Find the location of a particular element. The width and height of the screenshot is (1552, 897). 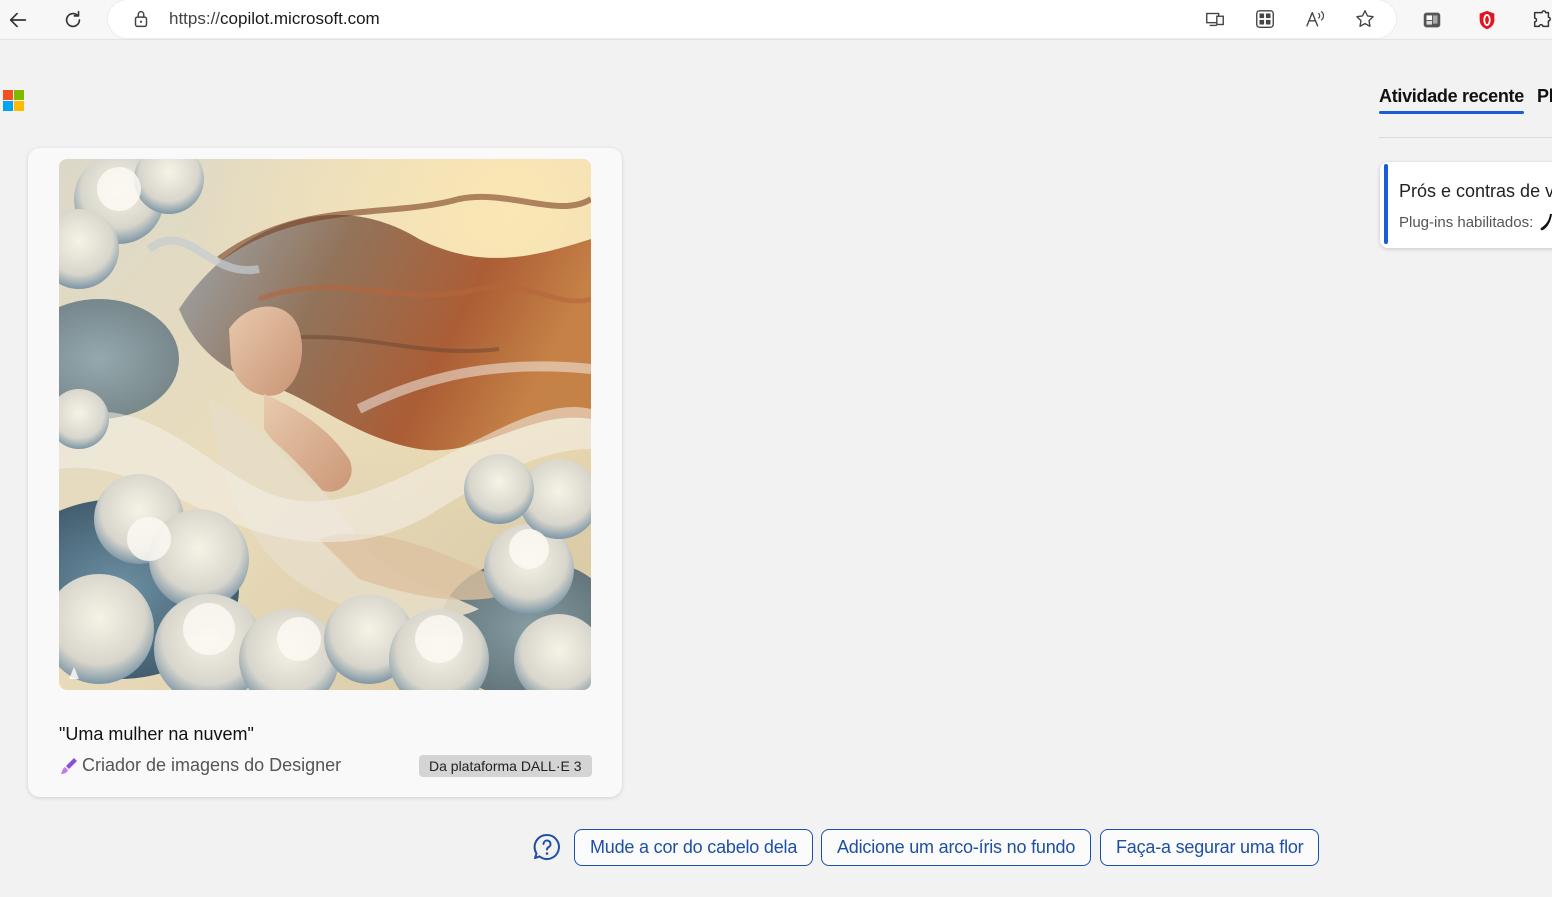

question-icon is located at coordinates (547, 847).